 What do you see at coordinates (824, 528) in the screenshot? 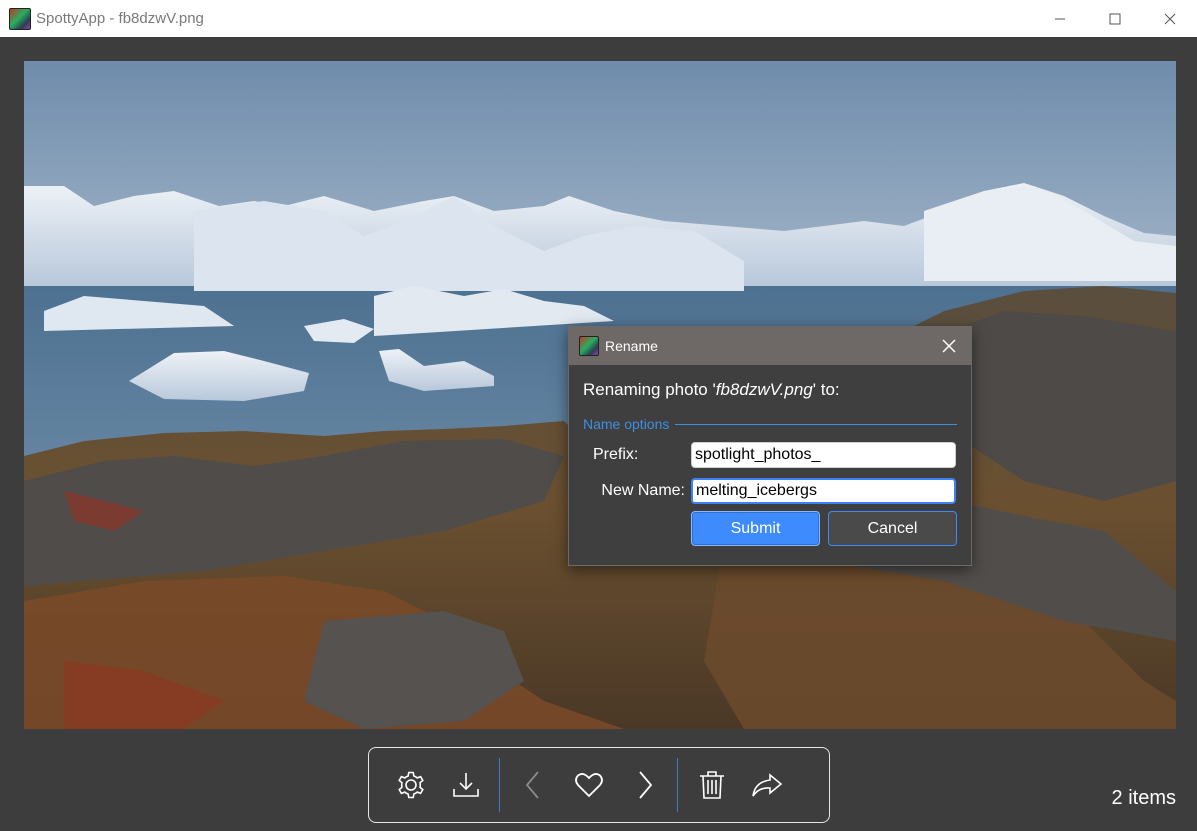
I see `dialog-buttons: Submit Cancel` at bounding box center [824, 528].